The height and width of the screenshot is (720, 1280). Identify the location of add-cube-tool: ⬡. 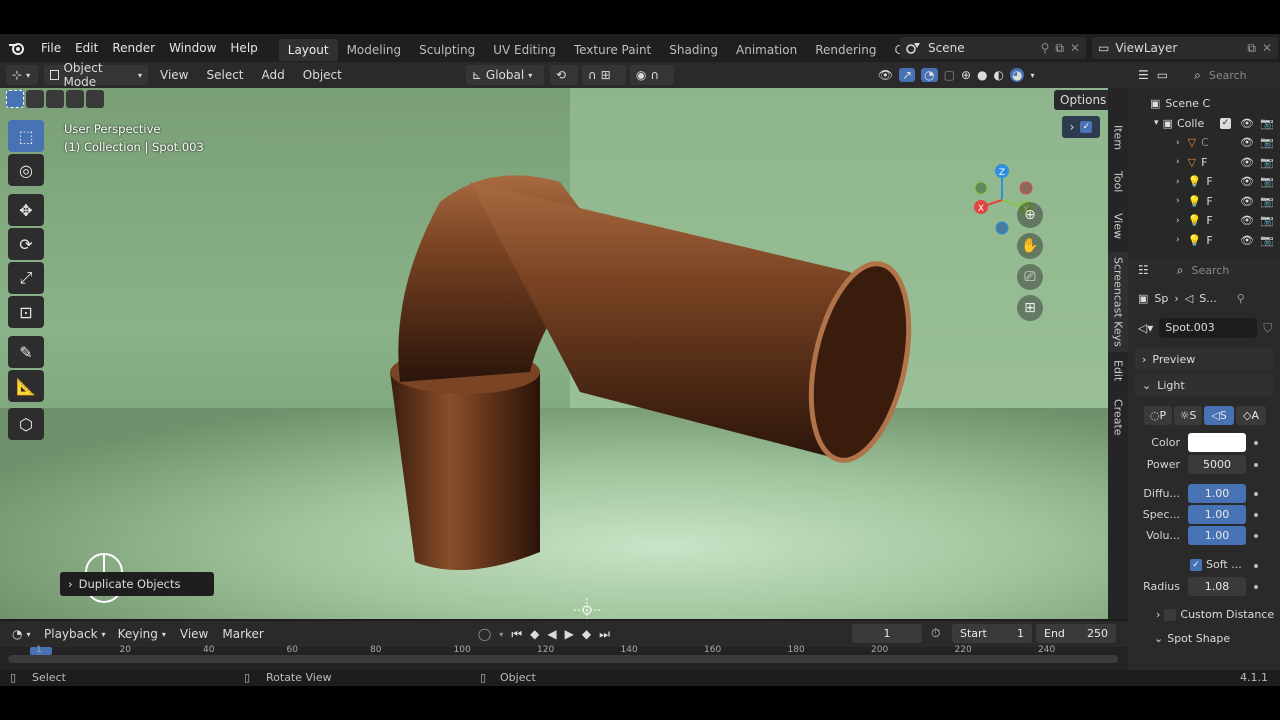
(26, 424).